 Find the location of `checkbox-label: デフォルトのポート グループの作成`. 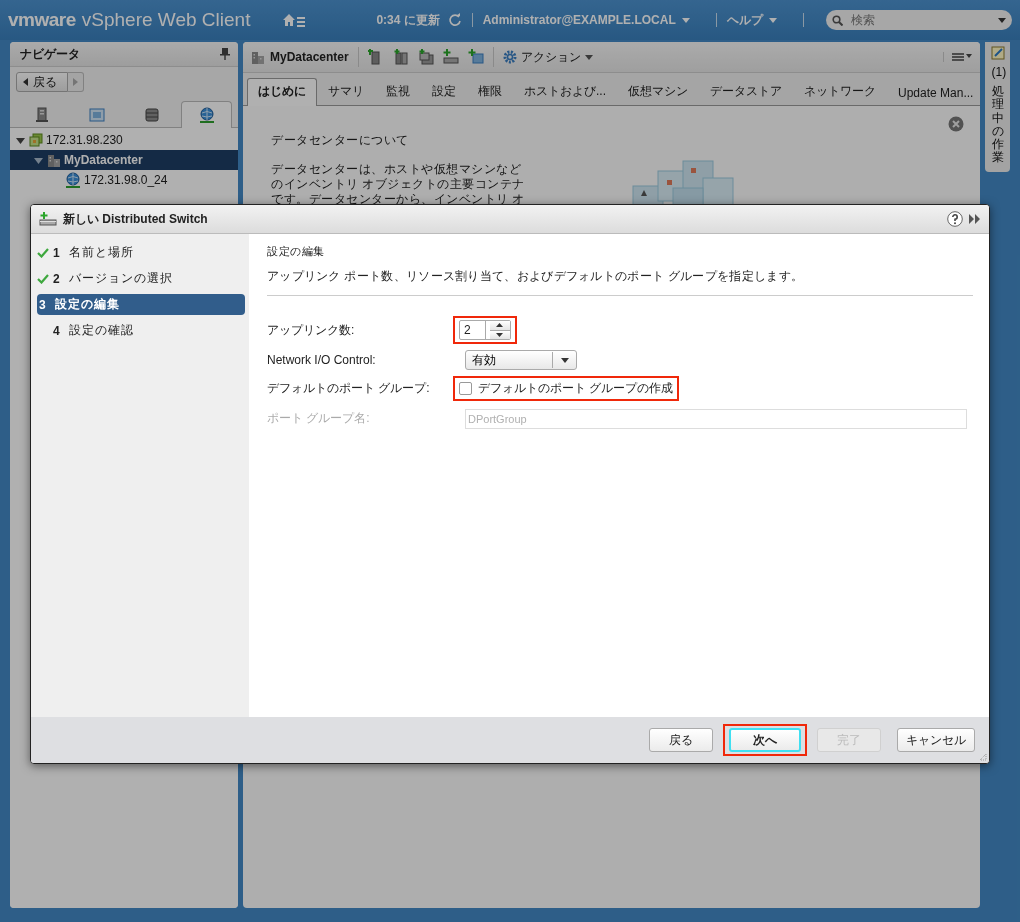

checkbox-label: デフォルトのポート グループの作成 is located at coordinates (576, 388).